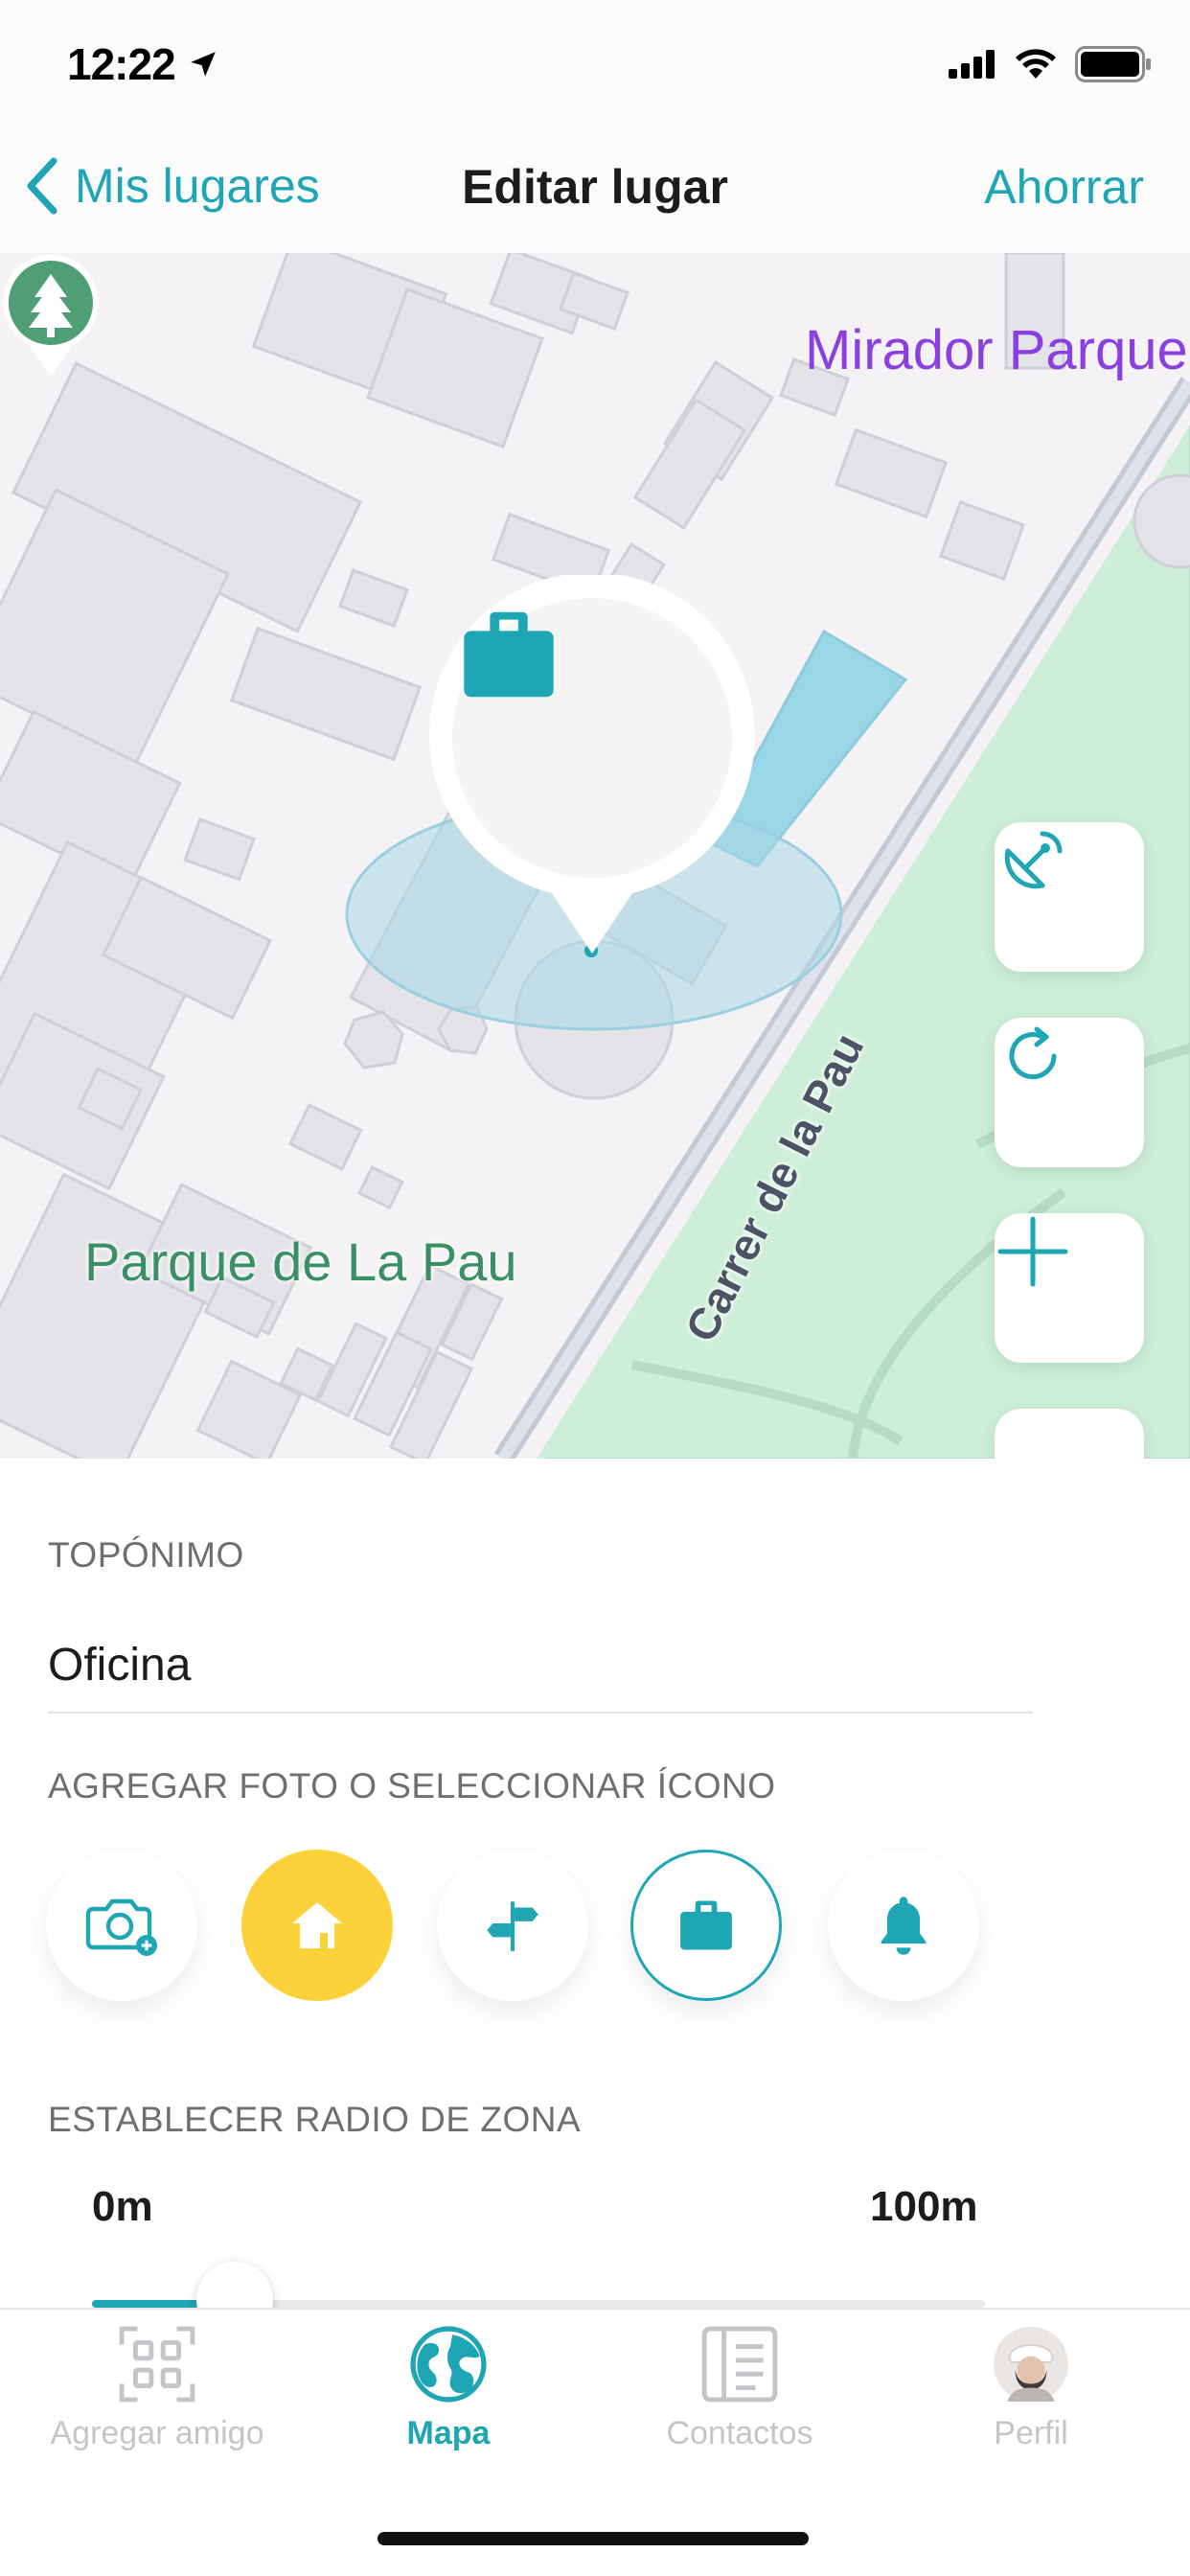 This screenshot has height=2576, width=1190. I want to click on wifi-icon, so click(1036, 64).